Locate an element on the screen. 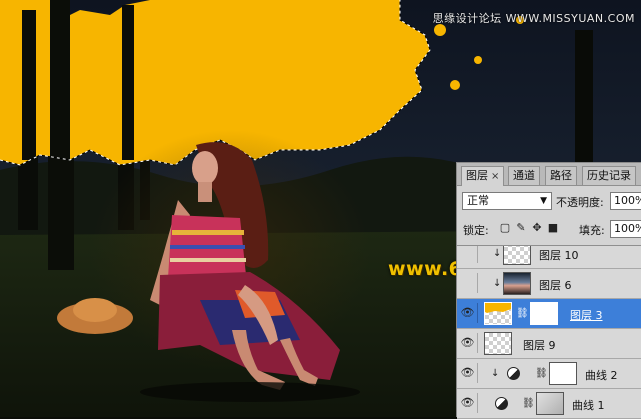 The height and width of the screenshot is (419, 641). chevron-down-icon: ▼ is located at coordinates (543, 201).